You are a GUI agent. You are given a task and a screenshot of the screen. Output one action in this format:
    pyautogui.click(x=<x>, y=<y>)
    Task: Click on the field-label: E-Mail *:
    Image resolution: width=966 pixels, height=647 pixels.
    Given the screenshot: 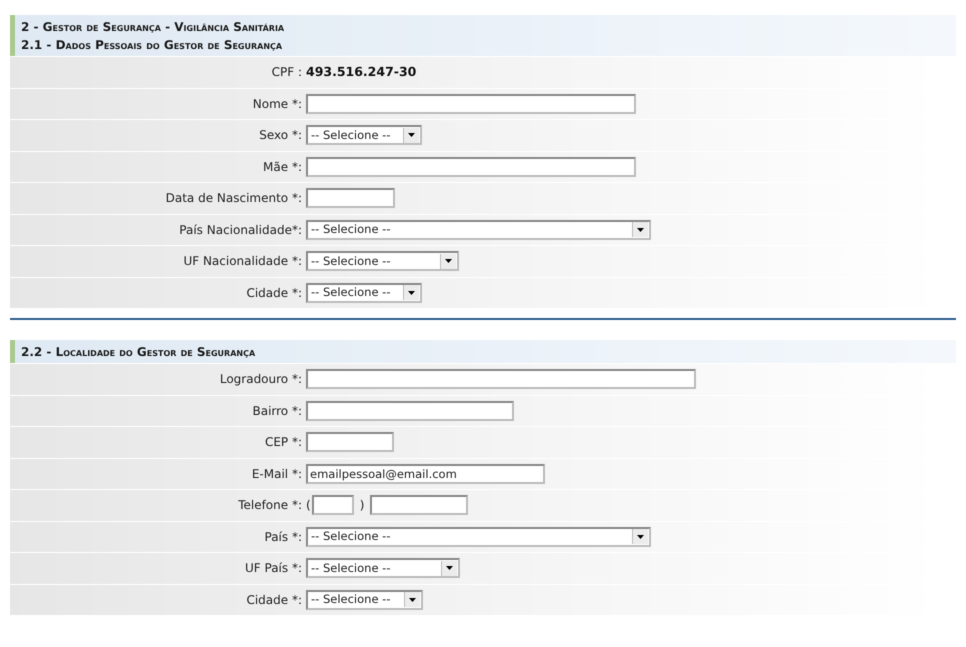 What is the action you would take?
    pyautogui.click(x=276, y=474)
    